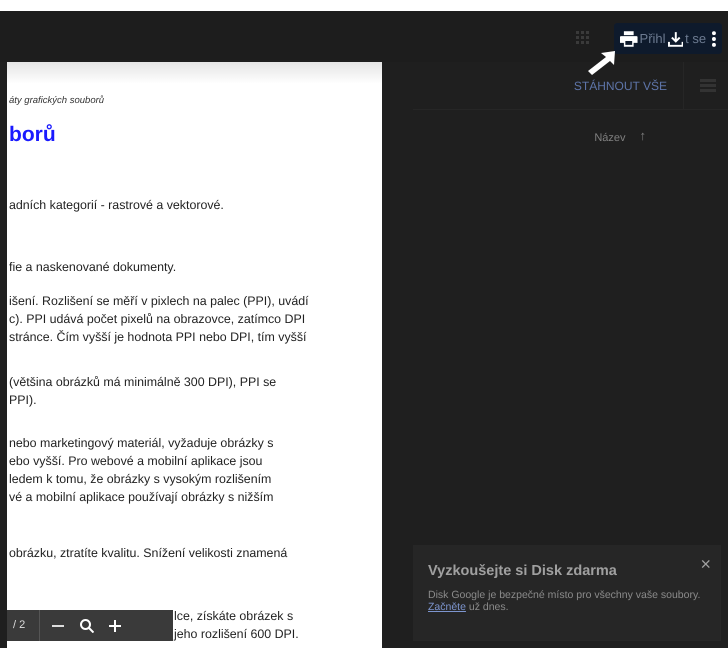 The width and height of the screenshot is (728, 648). I want to click on sort-column-header: Název, so click(610, 138).